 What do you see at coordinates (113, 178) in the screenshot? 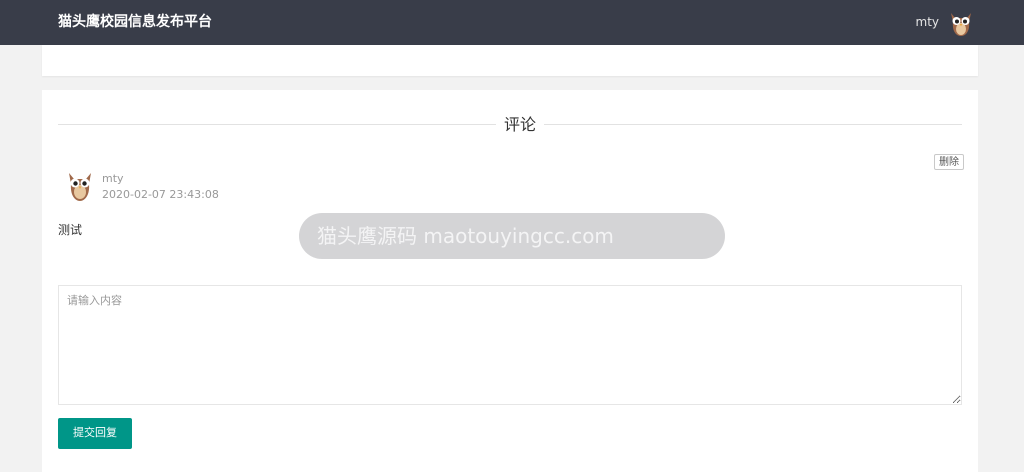
I see `comment-author: mty` at bounding box center [113, 178].